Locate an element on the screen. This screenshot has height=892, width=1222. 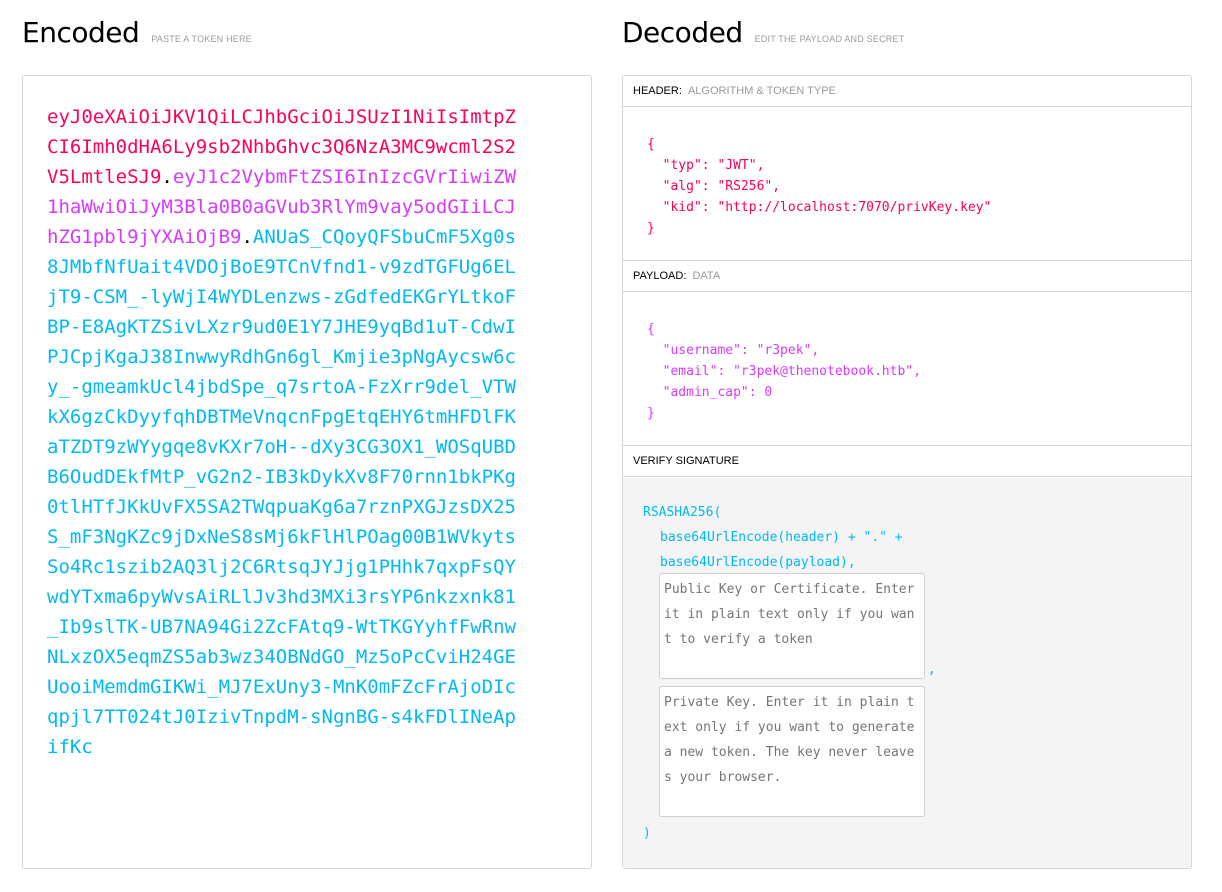
payload-sublabel: DATA is located at coordinates (706, 276).